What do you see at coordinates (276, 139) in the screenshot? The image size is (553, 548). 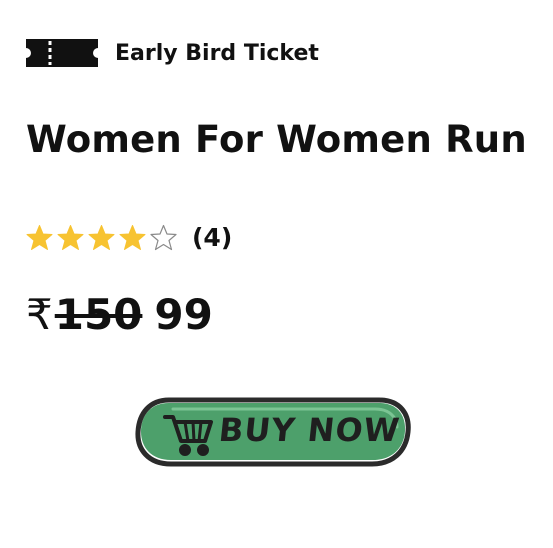 I see `event-title: Women For Women Run` at bounding box center [276, 139].